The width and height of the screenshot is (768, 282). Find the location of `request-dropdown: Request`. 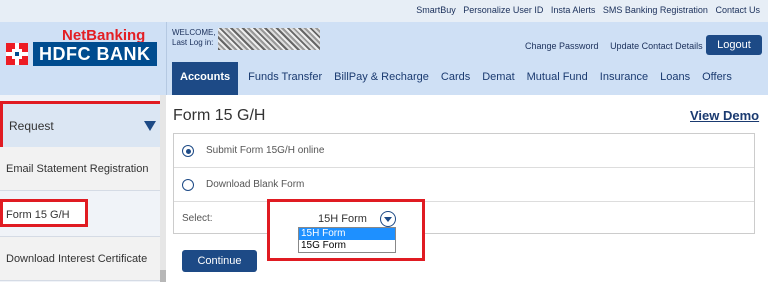

request-dropdown: Request is located at coordinates (83, 127).